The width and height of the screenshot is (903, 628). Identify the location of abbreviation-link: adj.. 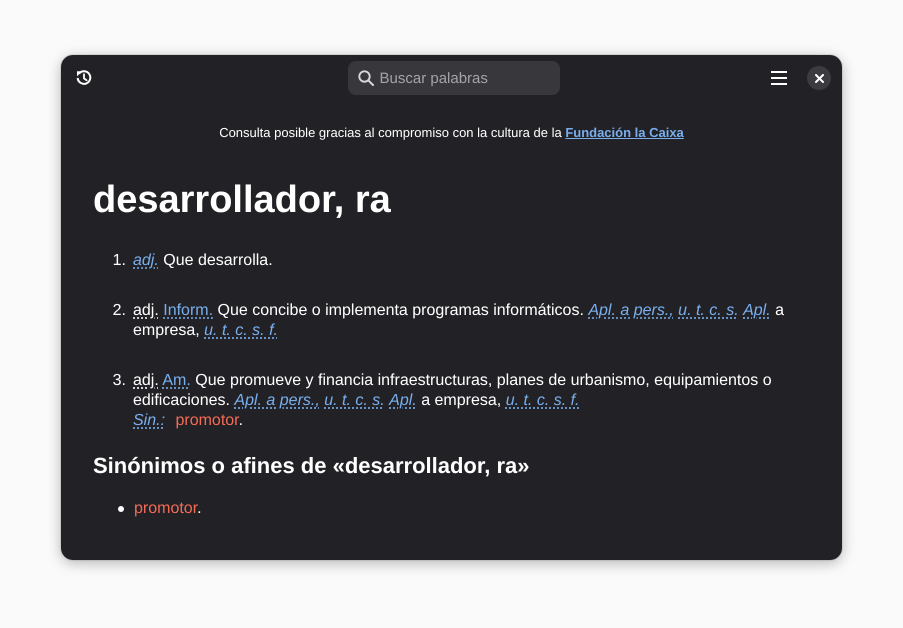
(146, 260).